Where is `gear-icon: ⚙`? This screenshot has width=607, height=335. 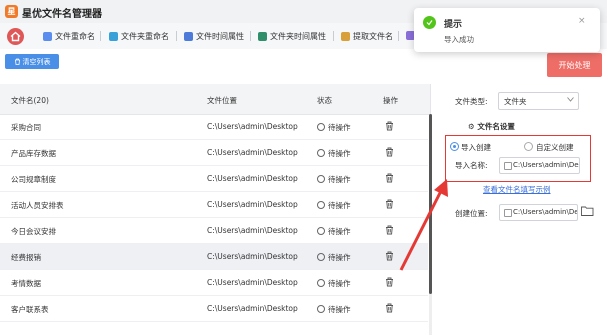
gear-icon: ⚙ is located at coordinates (471, 126).